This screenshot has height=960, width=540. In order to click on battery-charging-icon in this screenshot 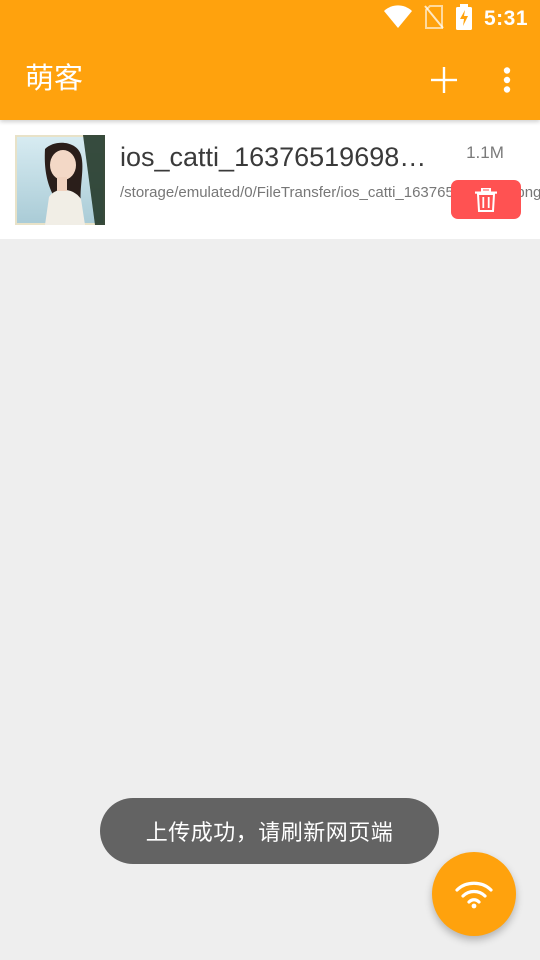, I will do `click(463, 19)`.